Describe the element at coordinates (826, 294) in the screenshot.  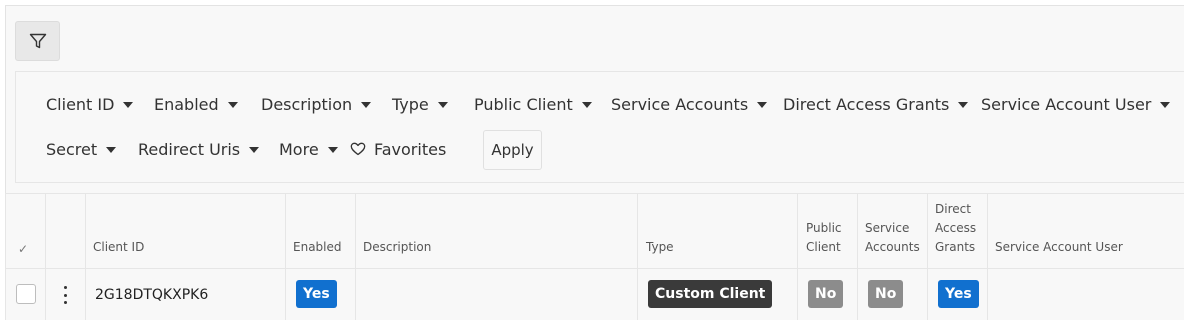
I see `public-client-no-badge: No` at that location.